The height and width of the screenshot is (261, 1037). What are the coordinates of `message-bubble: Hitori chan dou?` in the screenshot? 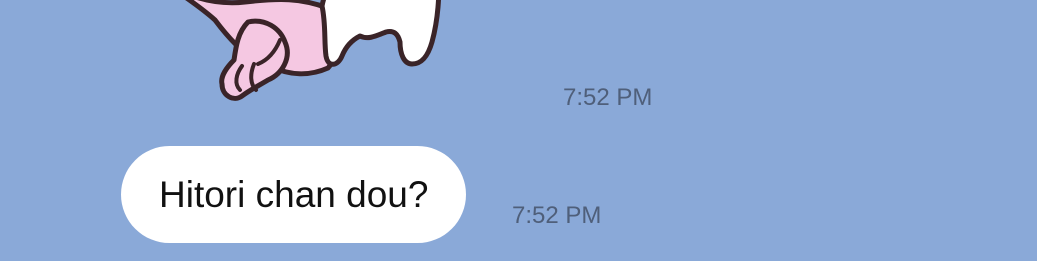 It's located at (294, 194).